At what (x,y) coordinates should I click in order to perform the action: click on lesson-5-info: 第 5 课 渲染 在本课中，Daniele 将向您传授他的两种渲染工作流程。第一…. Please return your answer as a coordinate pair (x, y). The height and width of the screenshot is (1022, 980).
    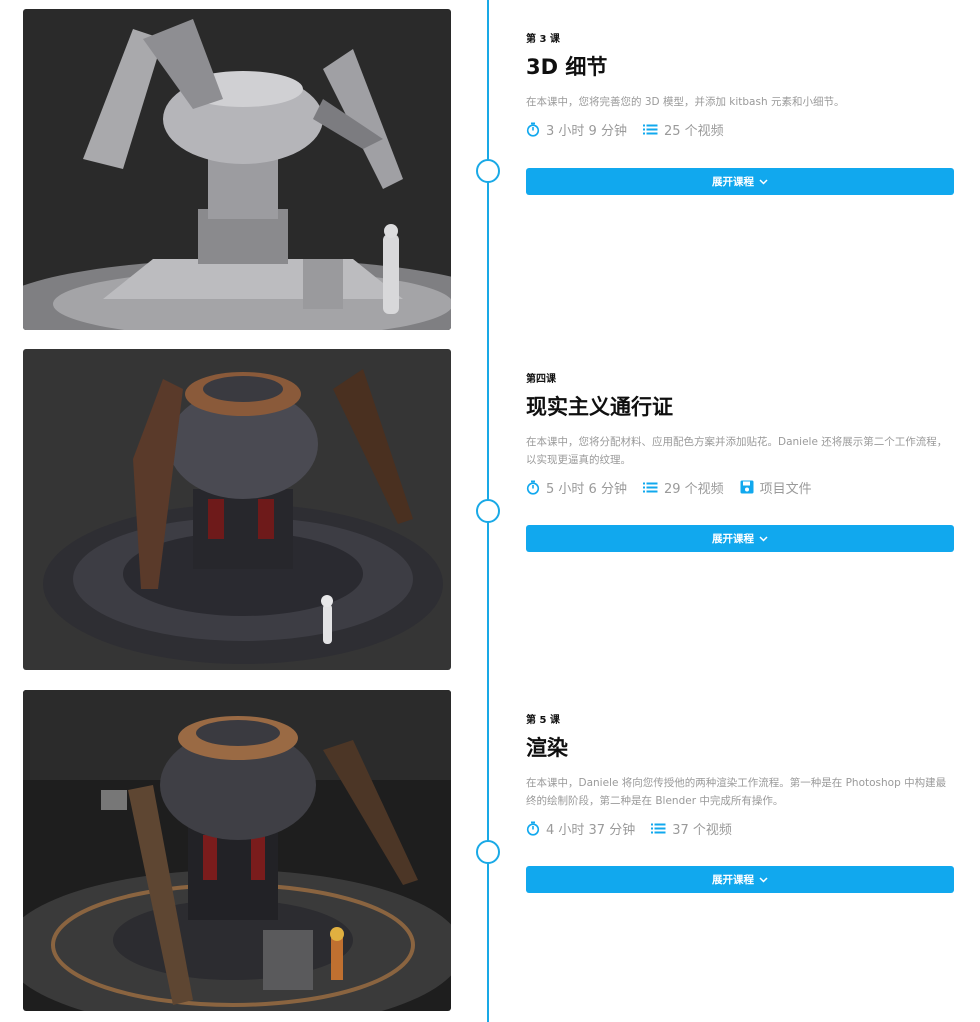
    Looking at the image, I should click on (740, 776).